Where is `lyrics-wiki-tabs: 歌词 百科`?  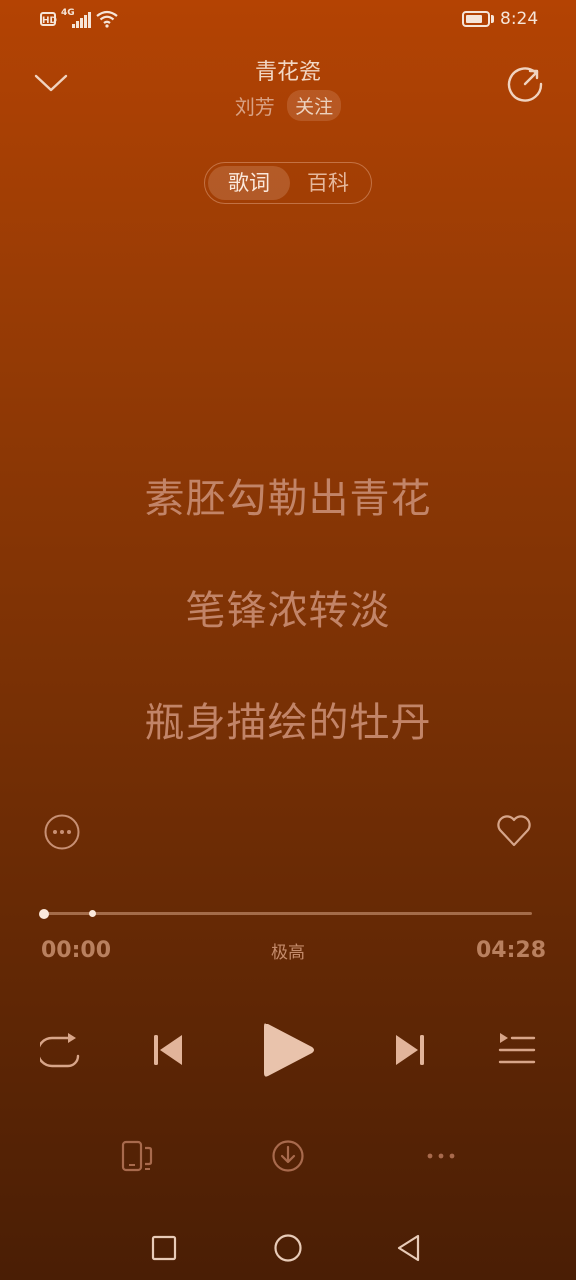
lyrics-wiki-tabs: 歌词 百科 is located at coordinates (288, 183).